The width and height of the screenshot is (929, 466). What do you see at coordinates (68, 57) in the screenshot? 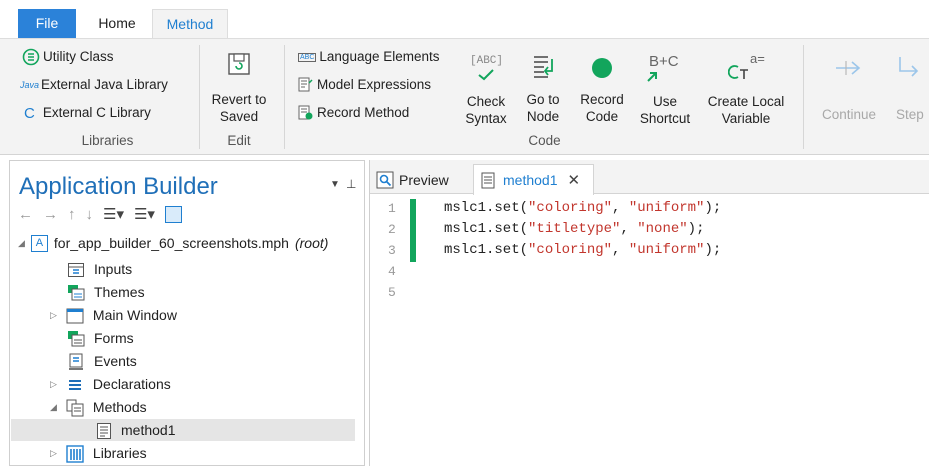
I see `utility-class-button: Utility Class` at bounding box center [68, 57].